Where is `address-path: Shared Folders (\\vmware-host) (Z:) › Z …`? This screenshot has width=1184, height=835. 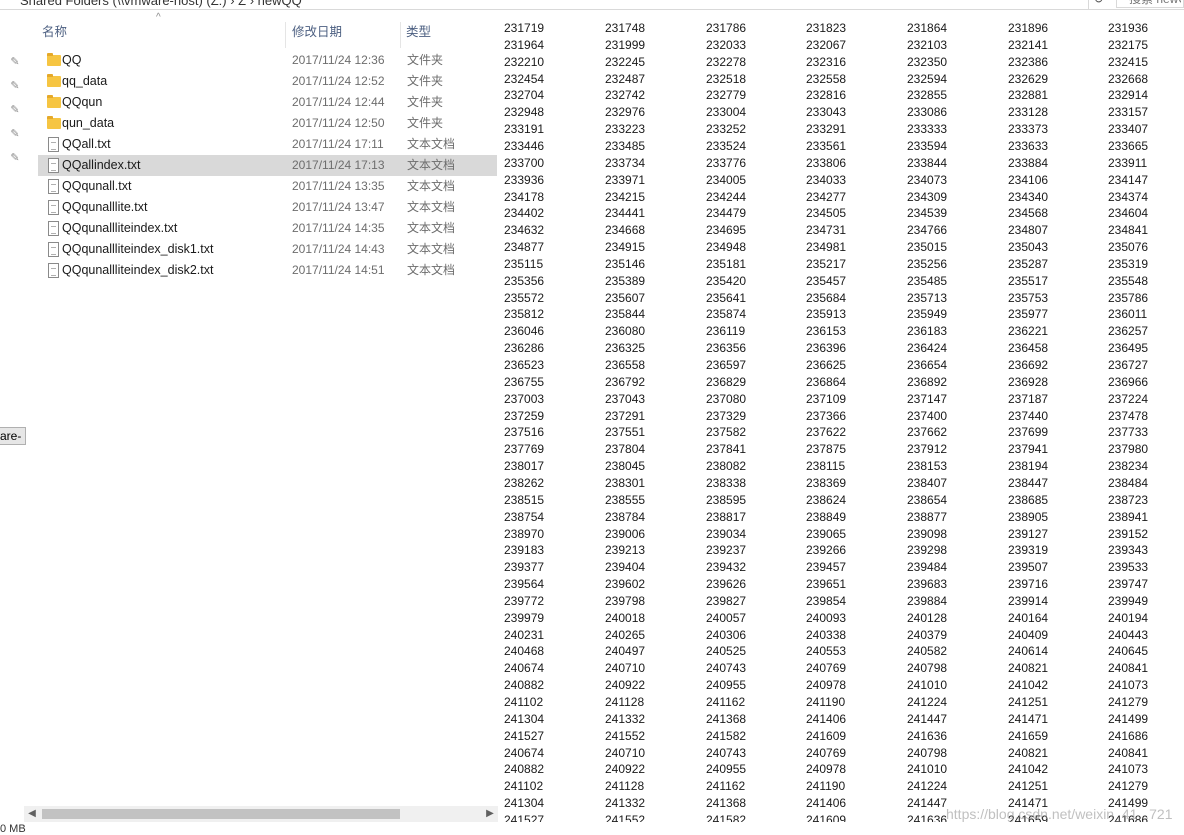
address-path: Shared Folders (\\vmware-host) (Z:) › Z … is located at coordinates (161, 4).